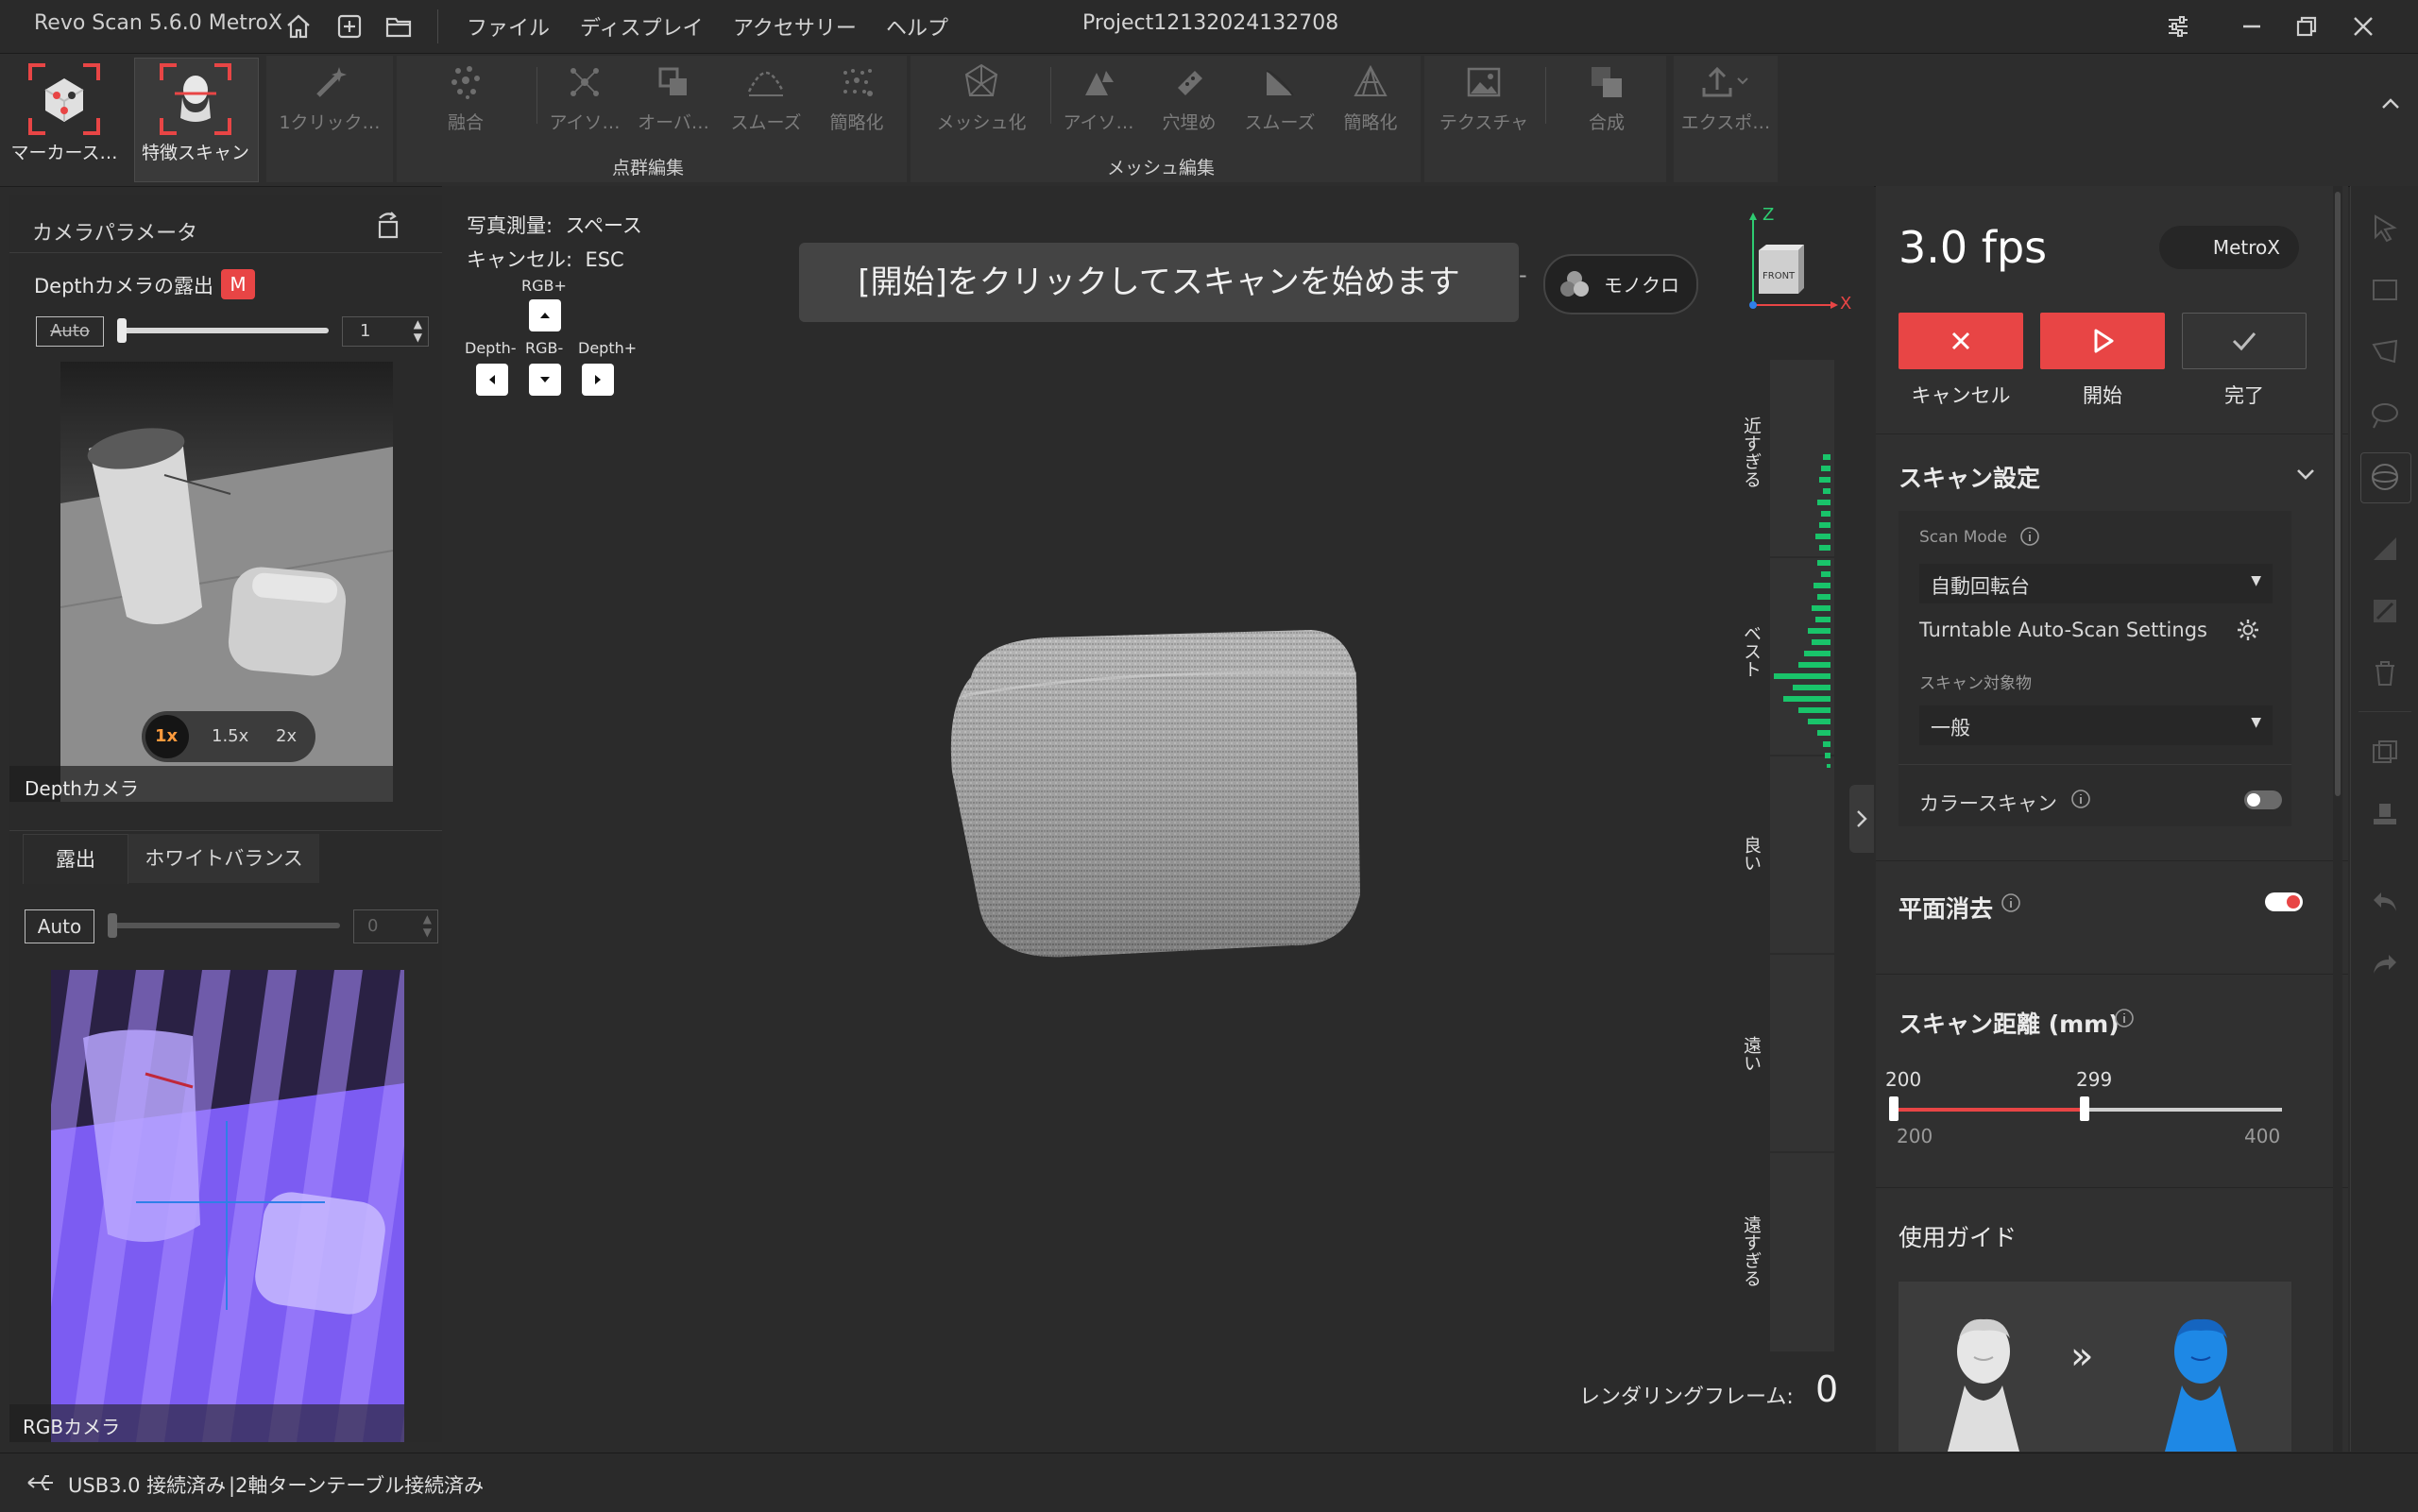  I want to click on texture-button: テクスチャ, so click(1484, 102).